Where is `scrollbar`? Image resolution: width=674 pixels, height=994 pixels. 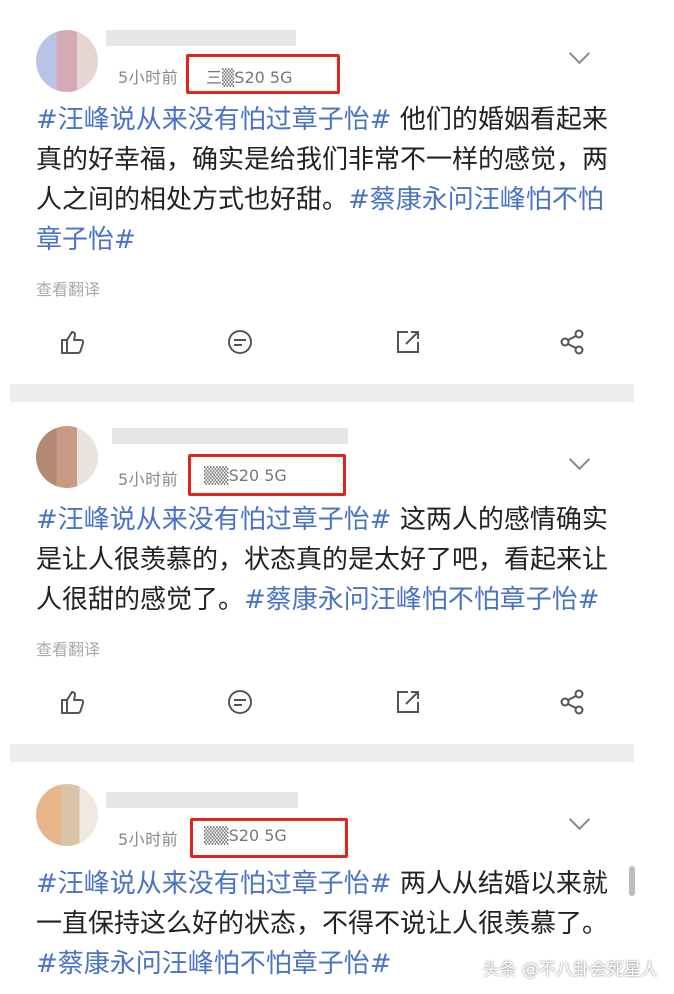 scrollbar is located at coordinates (632, 881).